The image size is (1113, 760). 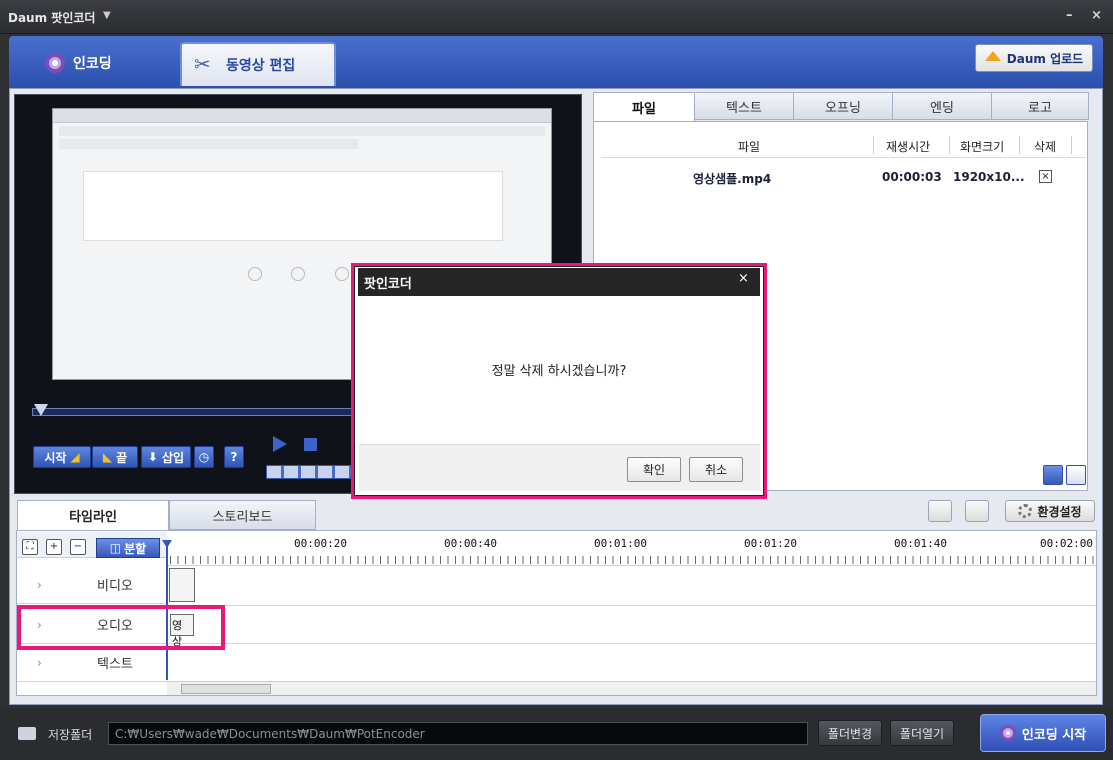 I want to click on folder-icon, so click(x=27, y=733).